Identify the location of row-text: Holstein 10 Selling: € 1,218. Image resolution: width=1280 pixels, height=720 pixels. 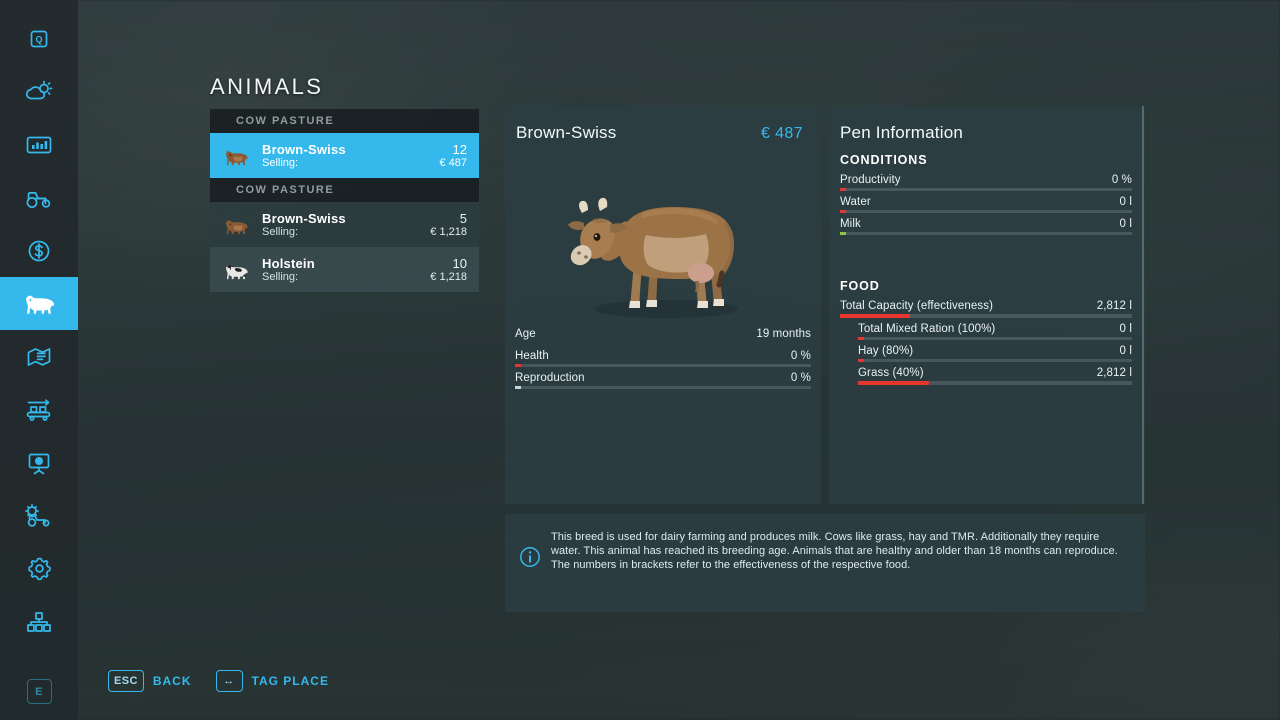
(364, 269).